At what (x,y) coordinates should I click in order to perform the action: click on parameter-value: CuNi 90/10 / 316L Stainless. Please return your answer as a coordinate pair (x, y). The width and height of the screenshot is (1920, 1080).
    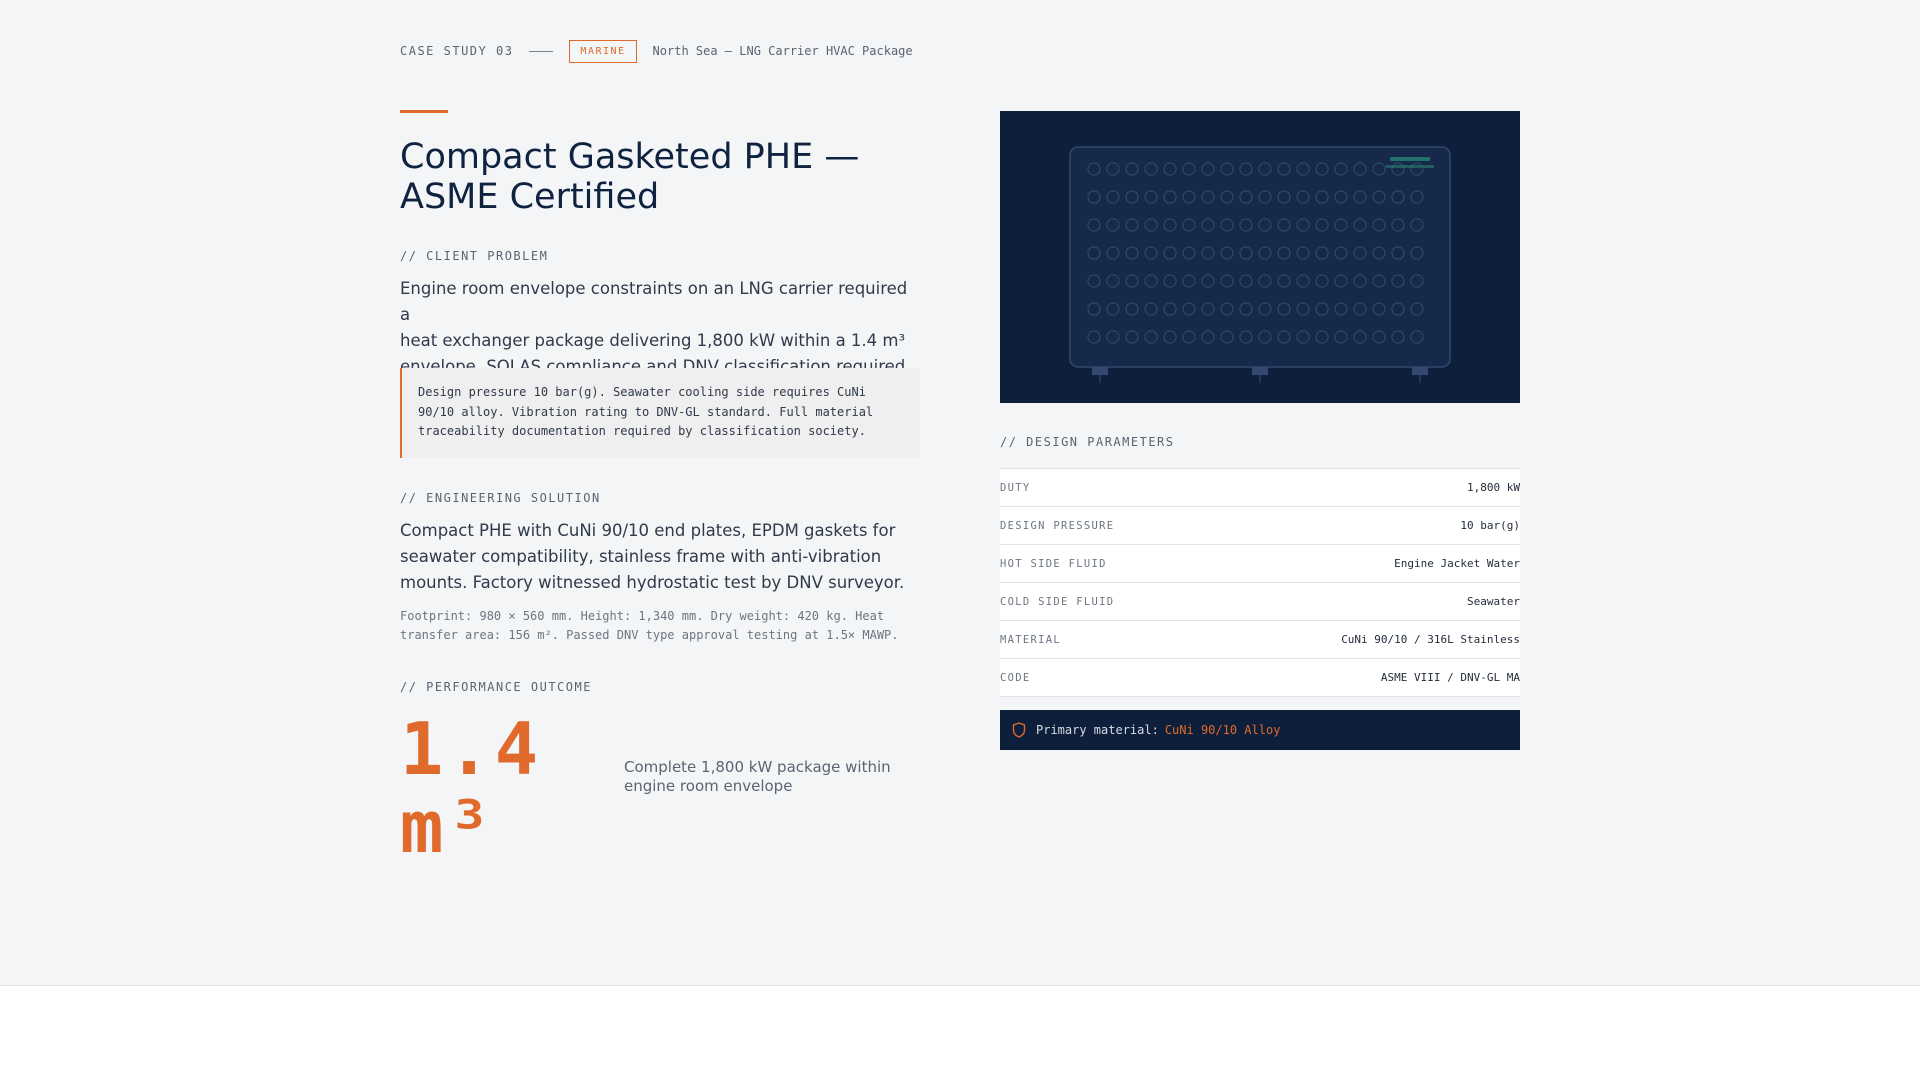
    Looking at the image, I should click on (1430, 639).